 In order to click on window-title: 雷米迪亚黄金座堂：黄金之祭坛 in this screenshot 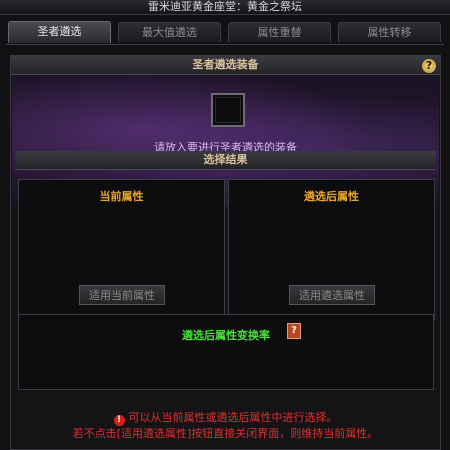, I will do `click(225, 7)`.